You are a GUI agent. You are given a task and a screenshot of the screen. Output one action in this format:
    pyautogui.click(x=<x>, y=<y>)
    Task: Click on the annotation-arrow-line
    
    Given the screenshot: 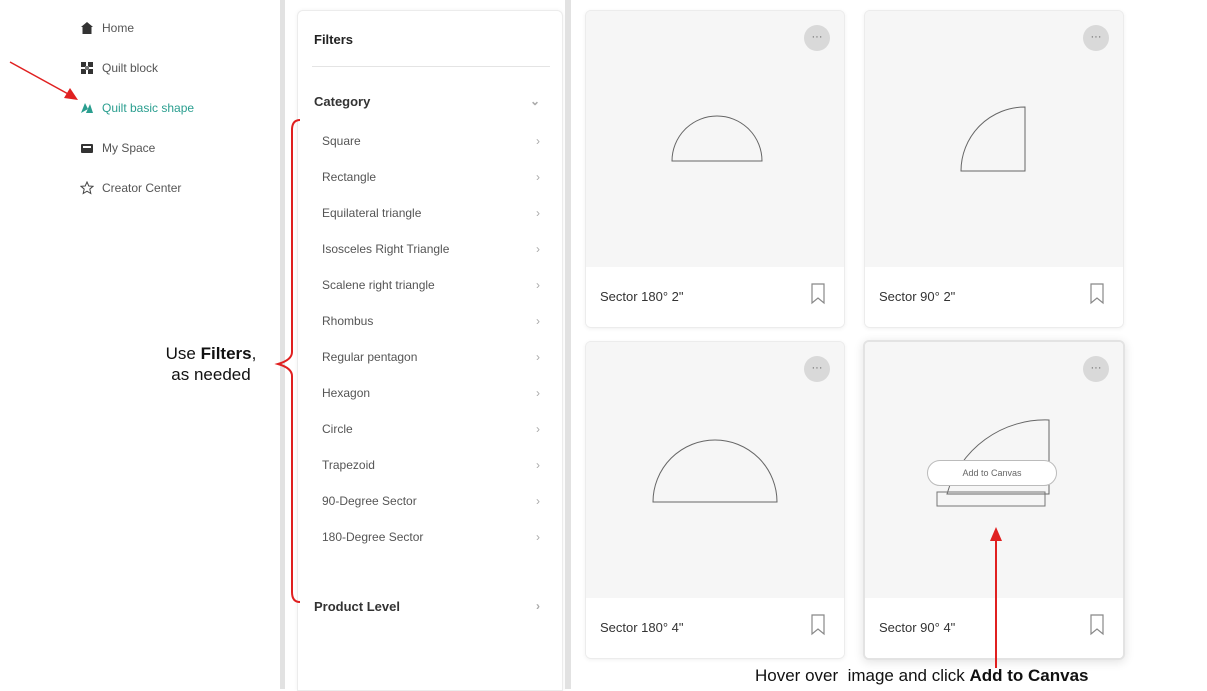 What is the action you would take?
    pyautogui.click(x=40, y=78)
    